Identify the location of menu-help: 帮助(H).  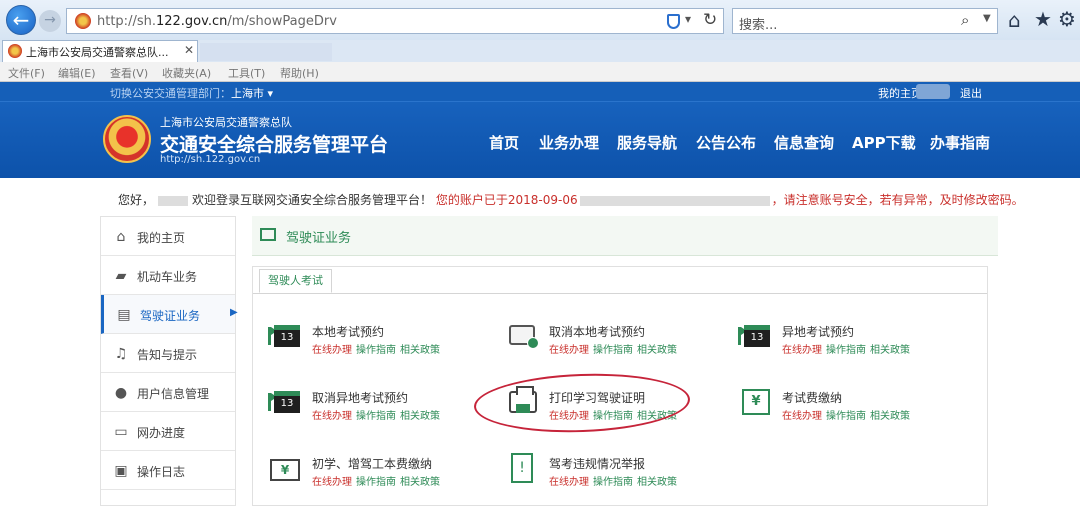
(299, 73).